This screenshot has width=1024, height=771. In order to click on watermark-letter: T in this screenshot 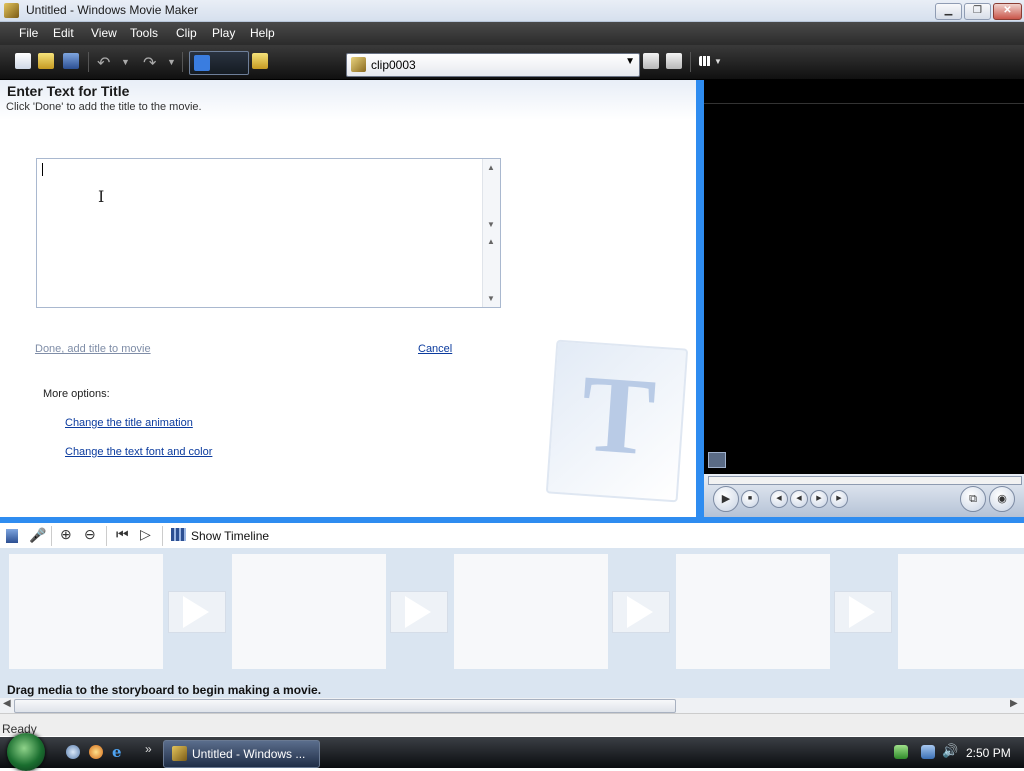, I will do `click(618, 415)`.